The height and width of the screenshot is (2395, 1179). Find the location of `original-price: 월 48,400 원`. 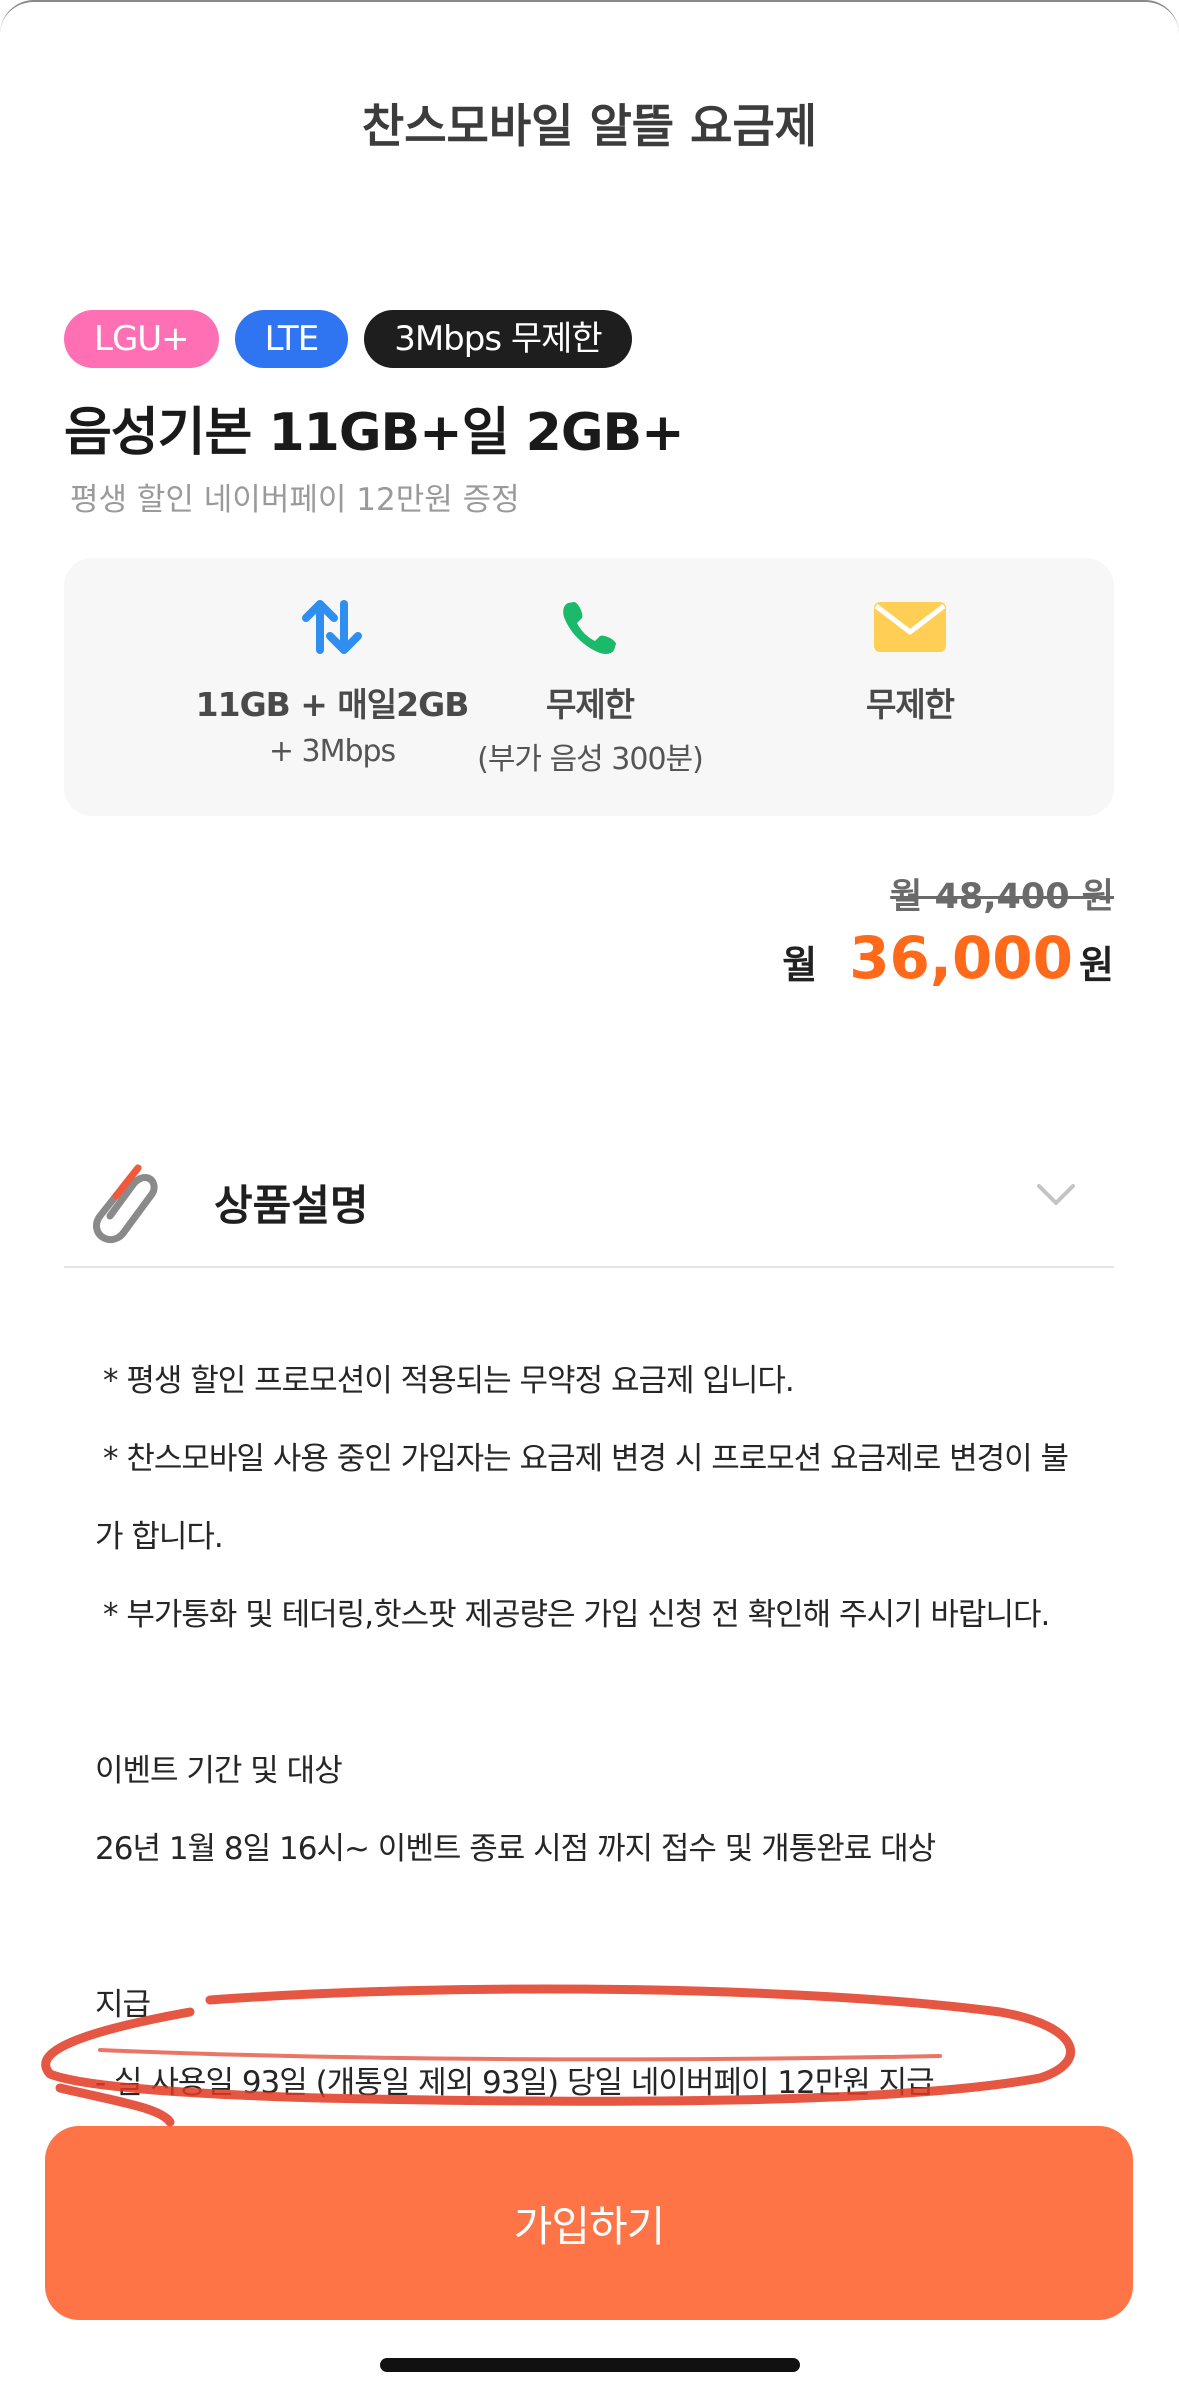

original-price: 월 48,400 원 is located at coordinates (1002, 897).